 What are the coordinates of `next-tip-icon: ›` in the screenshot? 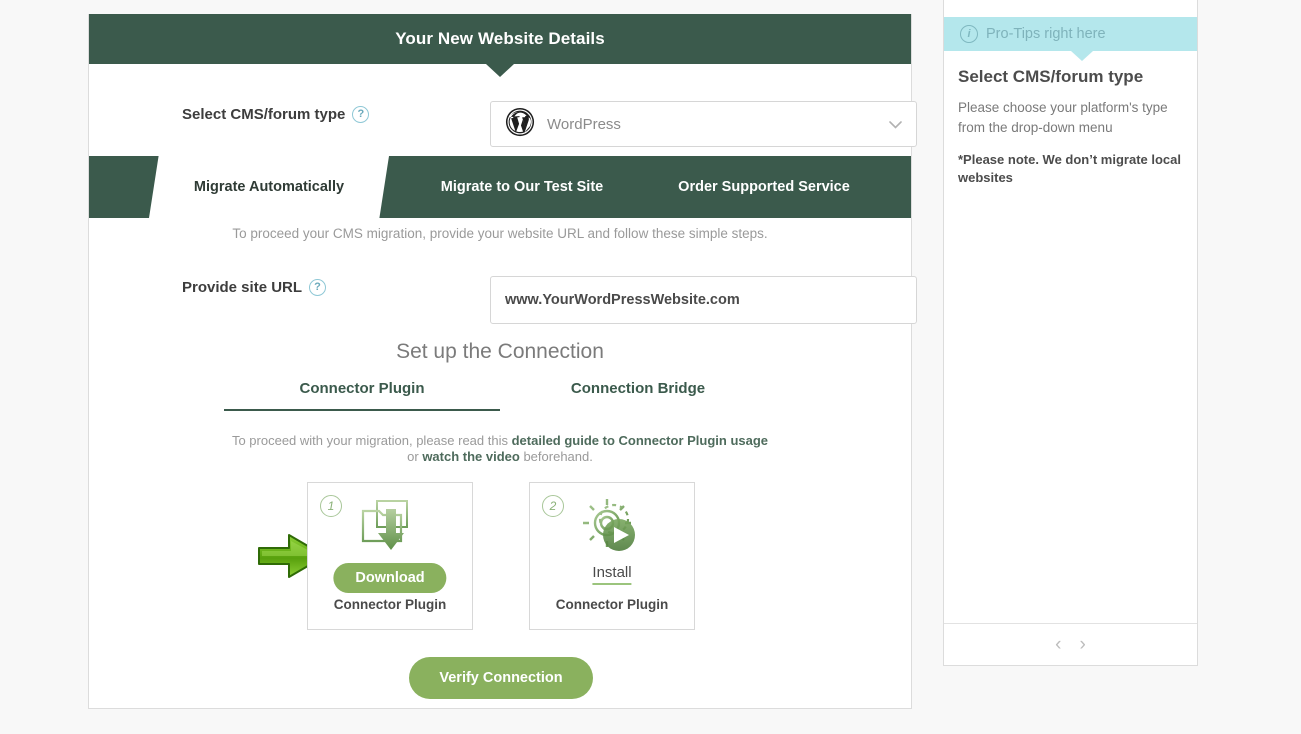 It's located at (1083, 644).